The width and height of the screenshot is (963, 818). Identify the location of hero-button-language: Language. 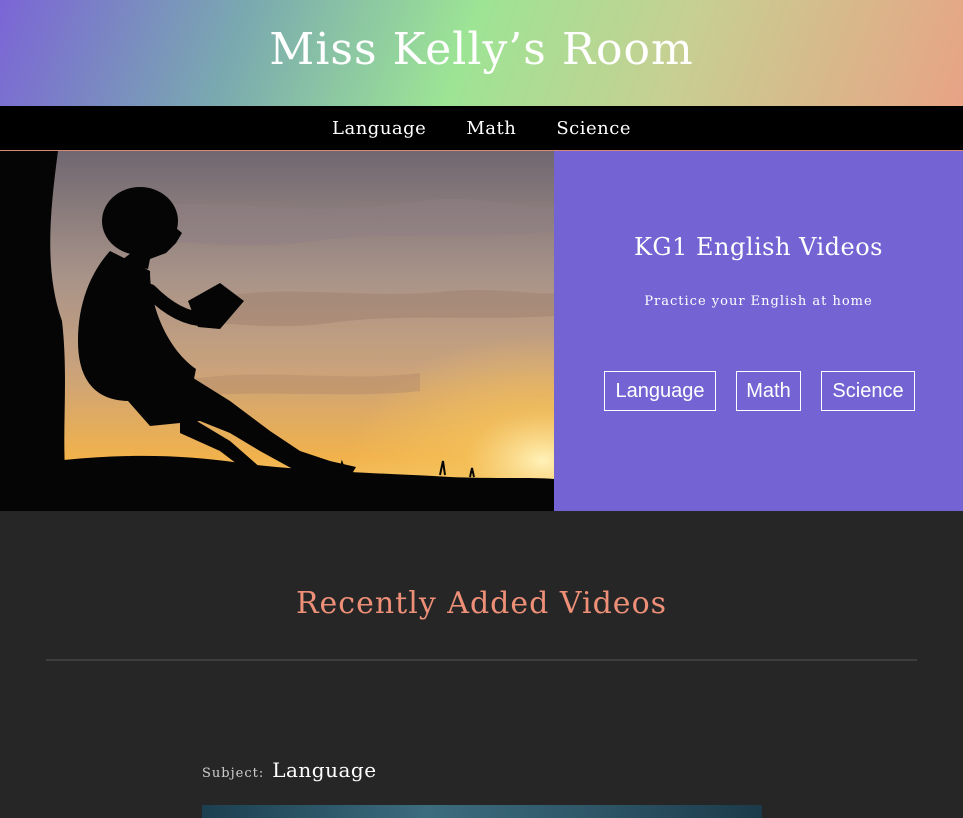
(660, 391).